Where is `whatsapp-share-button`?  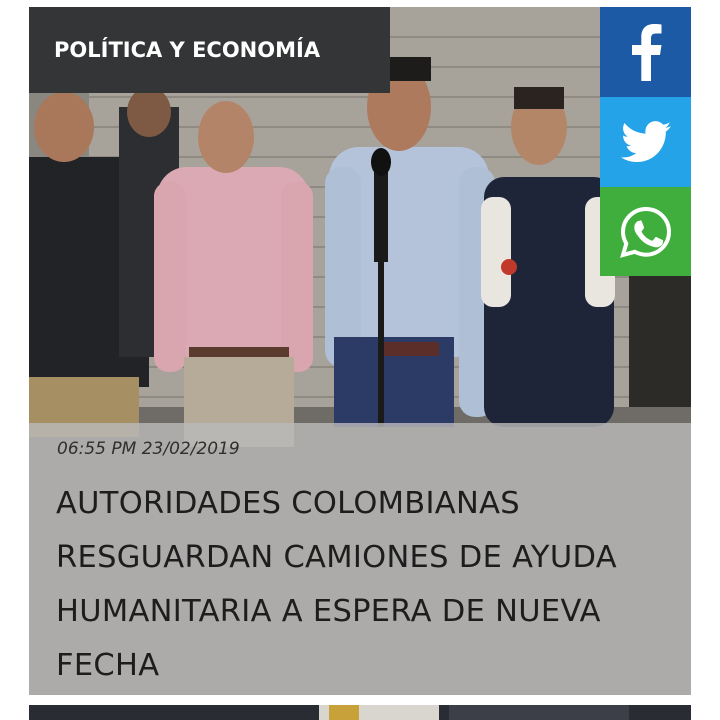
whatsapp-share-button is located at coordinates (645, 231).